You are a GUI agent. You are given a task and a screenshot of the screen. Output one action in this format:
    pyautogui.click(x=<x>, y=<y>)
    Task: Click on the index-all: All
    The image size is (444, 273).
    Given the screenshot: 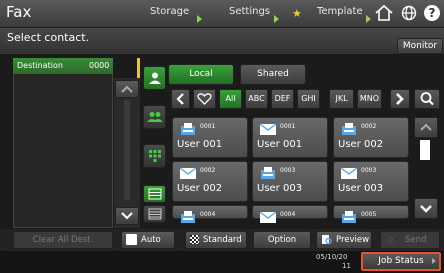 What is the action you would take?
    pyautogui.click(x=230, y=99)
    